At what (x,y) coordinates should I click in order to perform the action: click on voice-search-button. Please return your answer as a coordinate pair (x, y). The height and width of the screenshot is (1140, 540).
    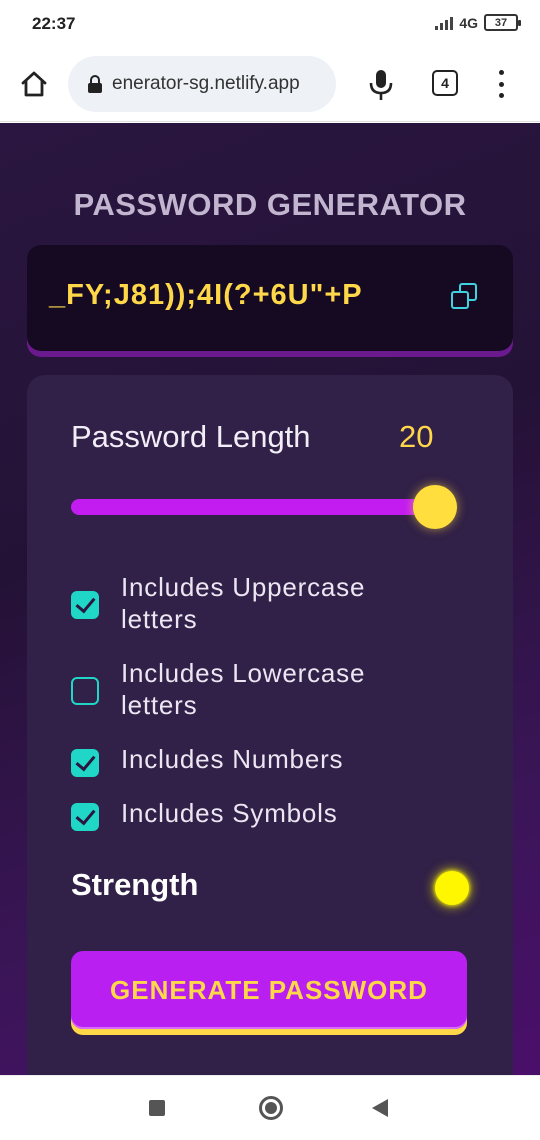
    Looking at the image, I should click on (381, 85).